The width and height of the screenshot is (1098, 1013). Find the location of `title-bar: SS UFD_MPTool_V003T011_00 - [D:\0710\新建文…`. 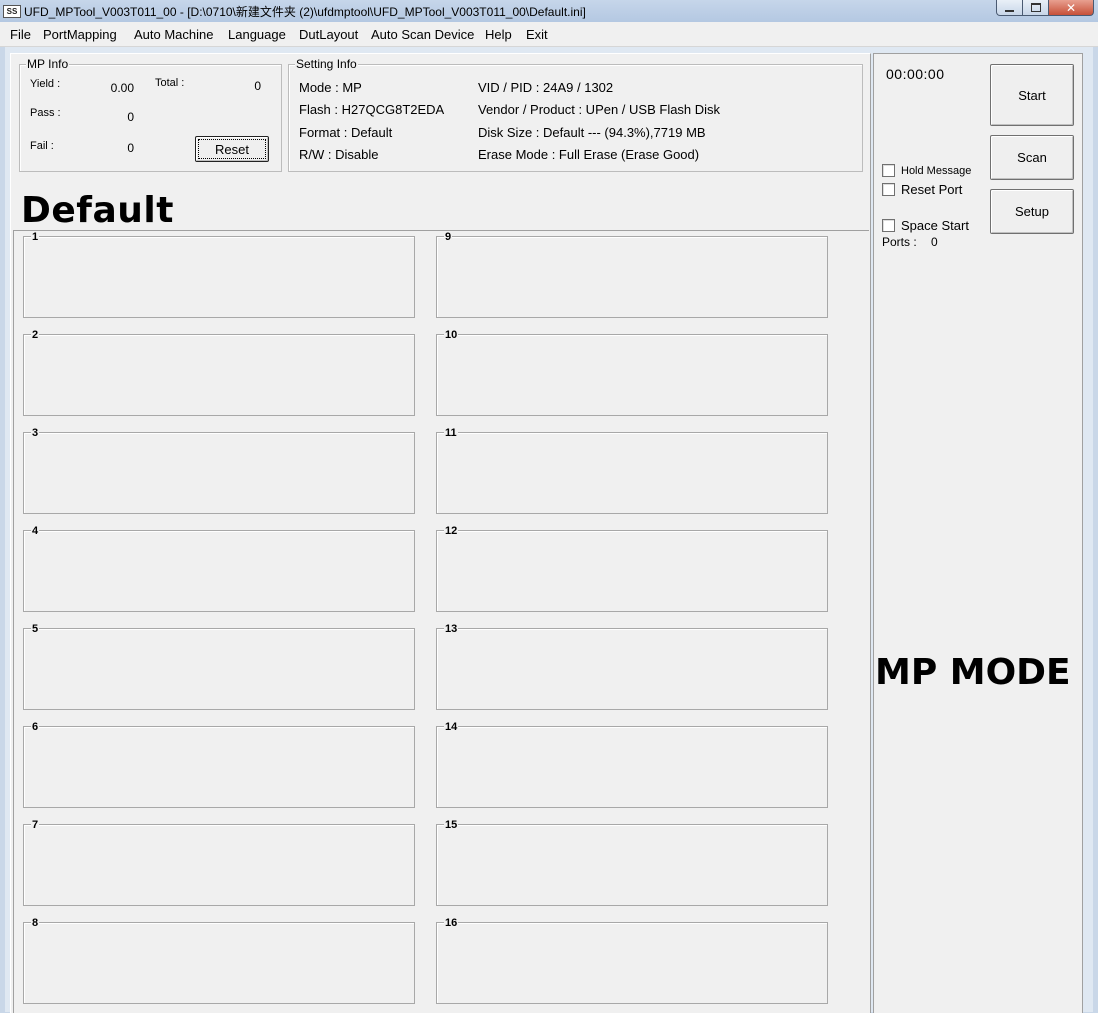

title-bar: SS UFD_MPTool_V003T011_00 - [D:\0710\新建文… is located at coordinates (549, 11).